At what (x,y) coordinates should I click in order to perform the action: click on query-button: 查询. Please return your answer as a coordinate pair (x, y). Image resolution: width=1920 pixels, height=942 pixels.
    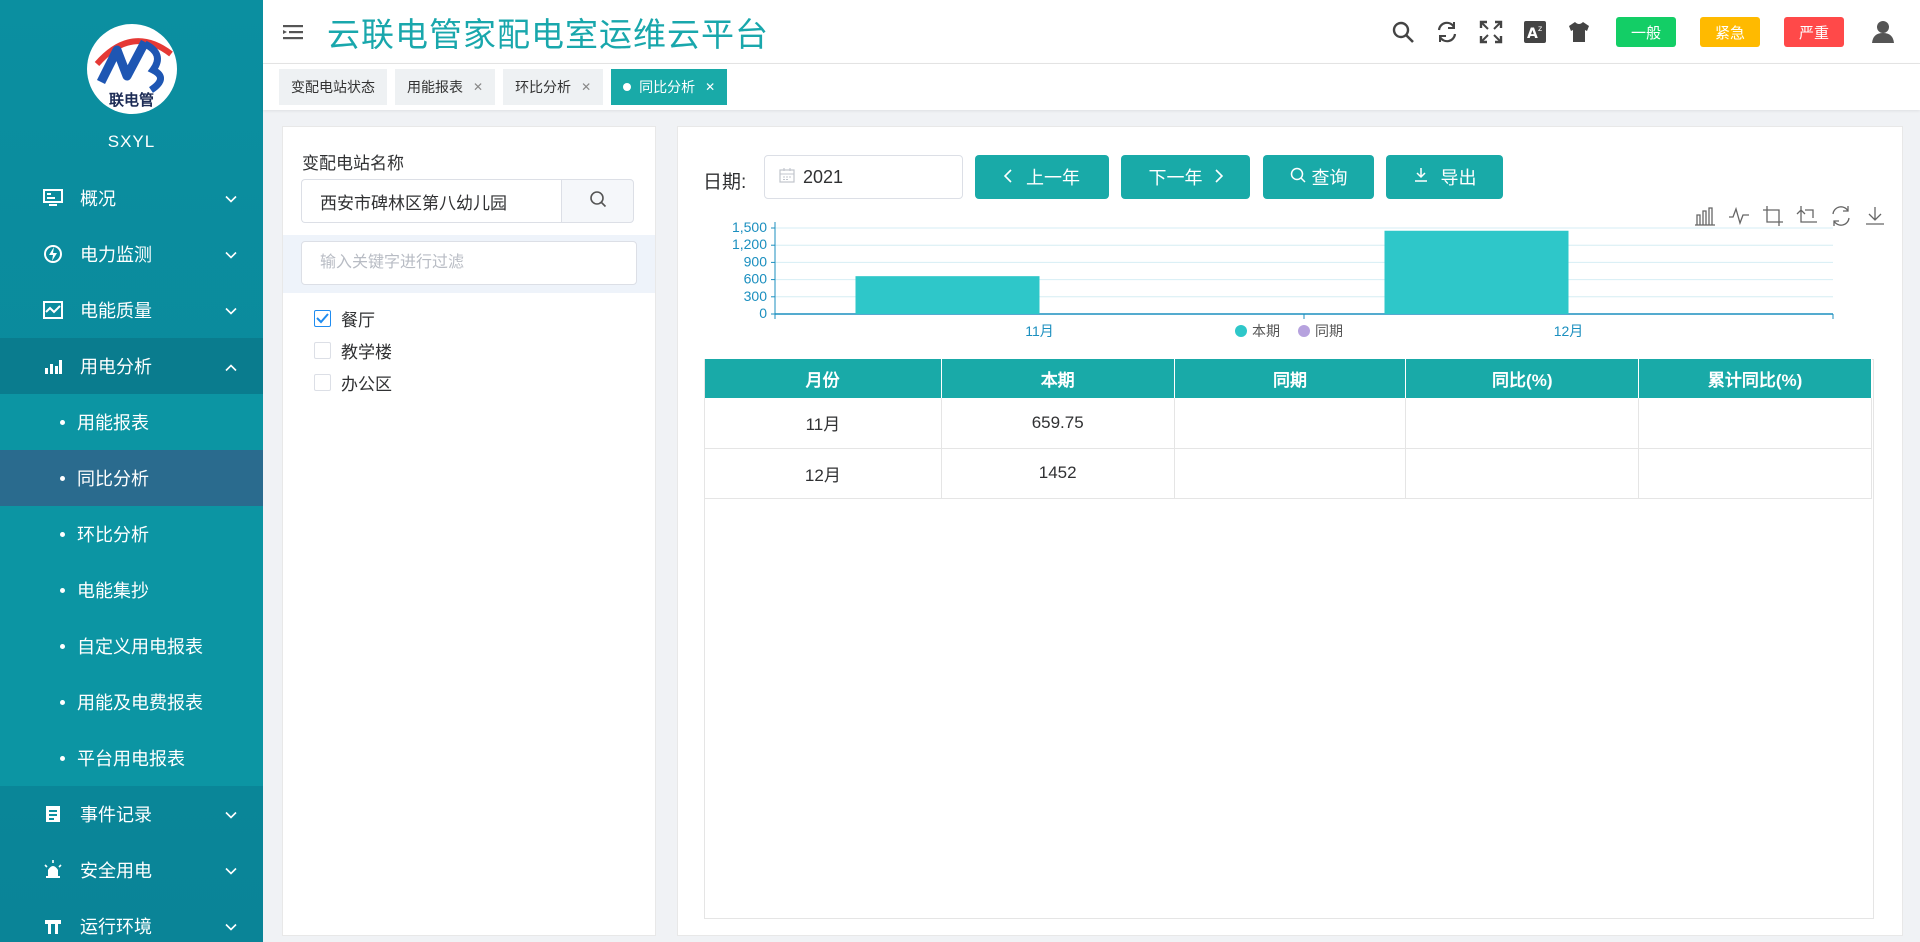
    Looking at the image, I should click on (1318, 177).